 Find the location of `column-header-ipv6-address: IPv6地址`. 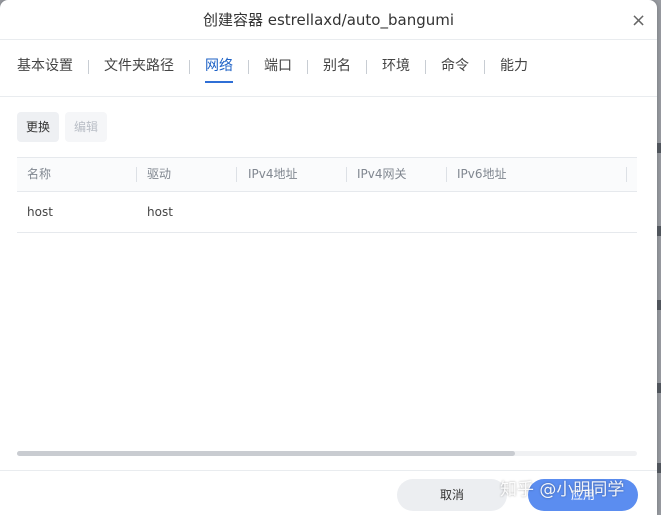

column-header-ipv6-address: IPv6地址 is located at coordinates (482, 174).